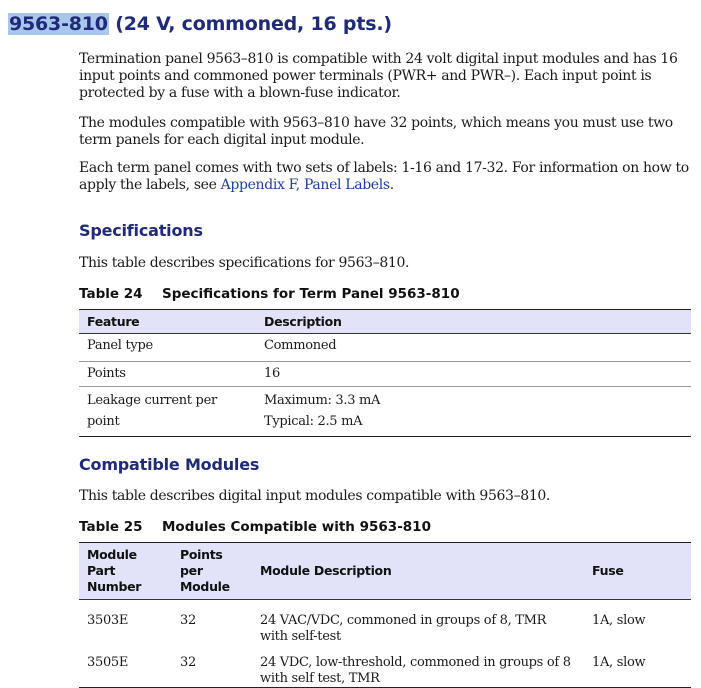 The image size is (701, 688). I want to click on col-header-feature: Feature, so click(167, 321).